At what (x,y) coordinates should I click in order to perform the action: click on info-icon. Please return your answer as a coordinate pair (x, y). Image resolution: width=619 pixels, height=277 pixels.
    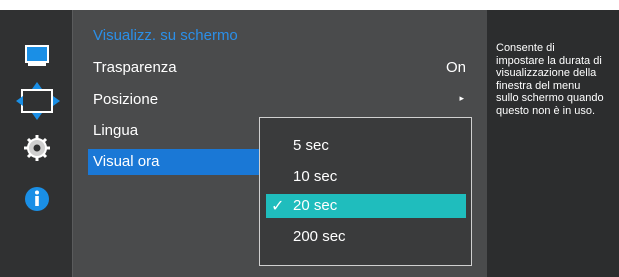
    Looking at the image, I should click on (37, 199).